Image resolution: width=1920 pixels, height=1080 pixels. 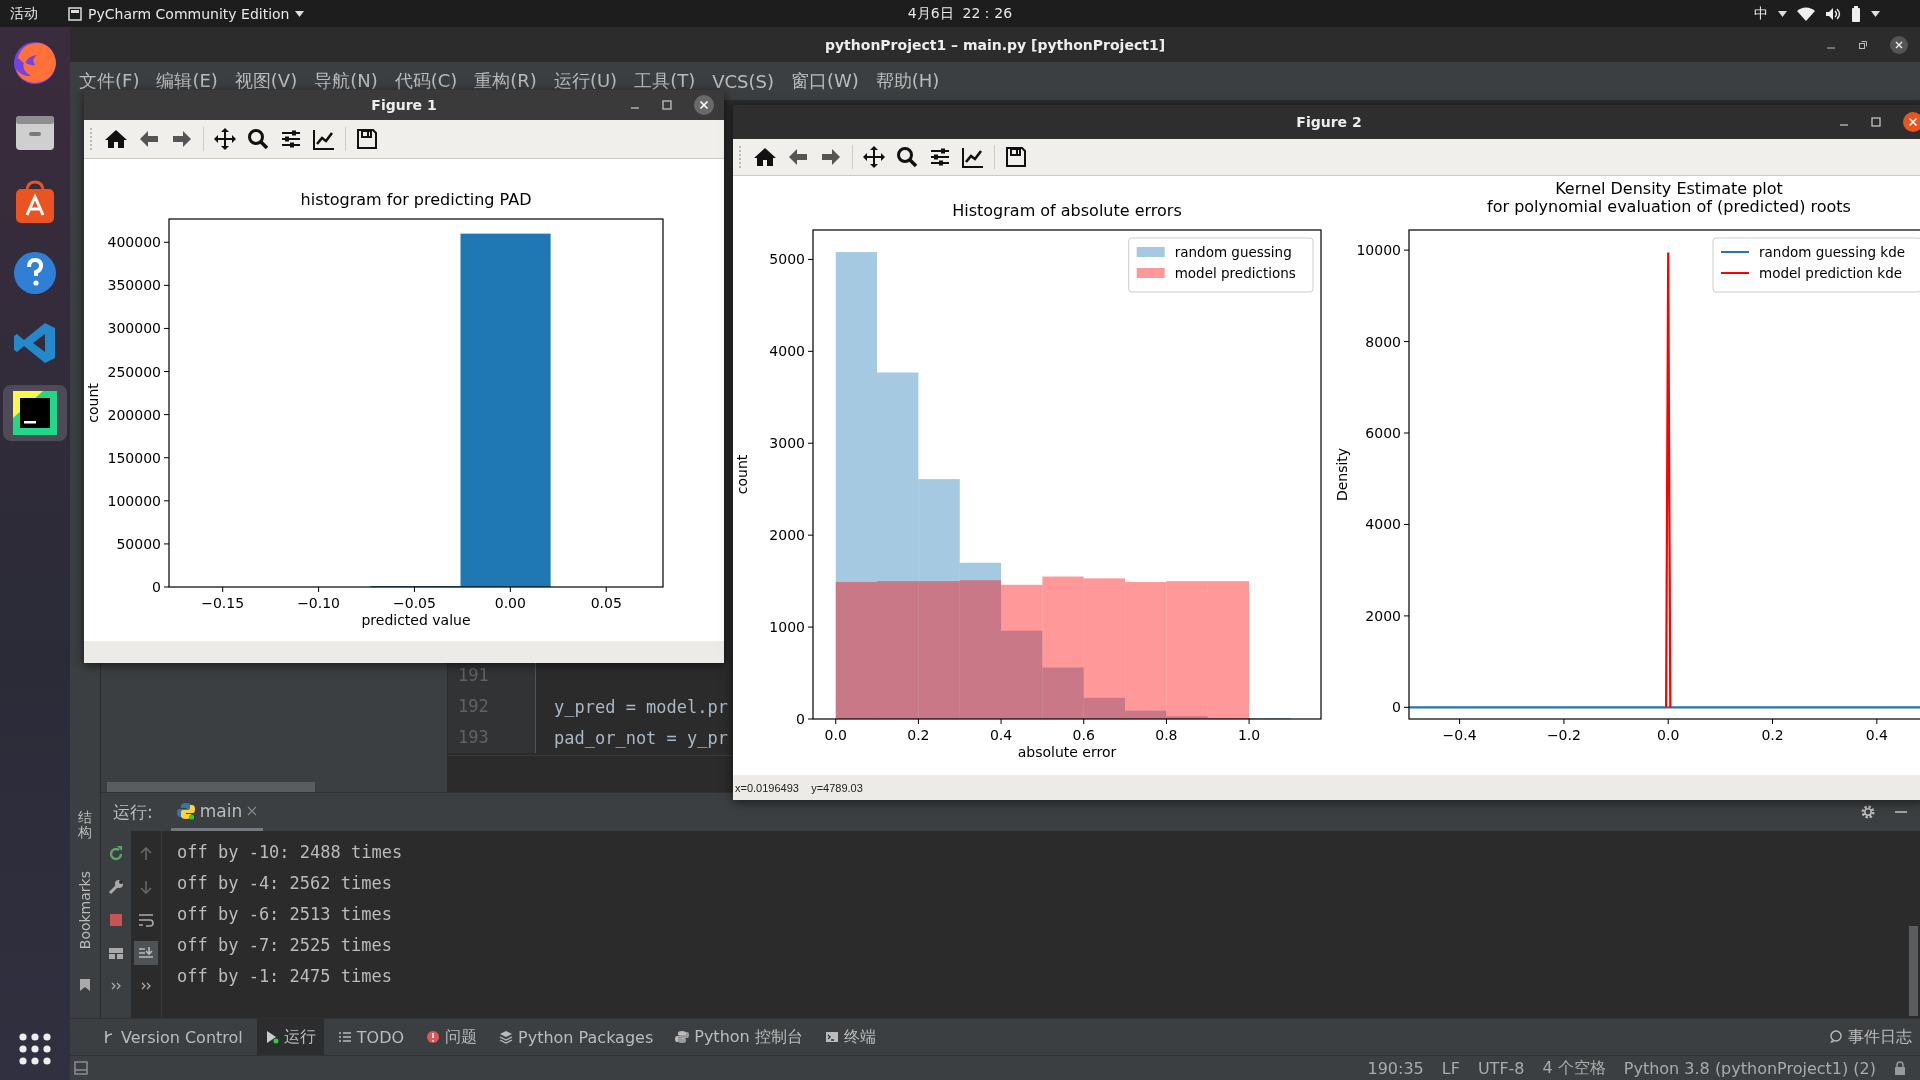 I want to click on tick-label: −0.05, so click(x=414, y=603).